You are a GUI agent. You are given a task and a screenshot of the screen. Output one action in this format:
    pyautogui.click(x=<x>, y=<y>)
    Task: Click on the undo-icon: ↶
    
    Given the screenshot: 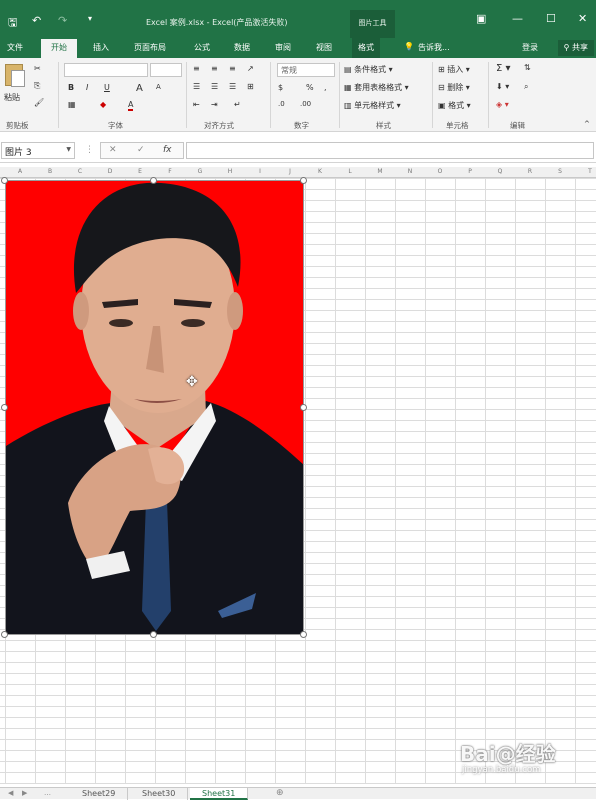 What is the action you would take?
    pyautogui.click(x=36, y=20)
    